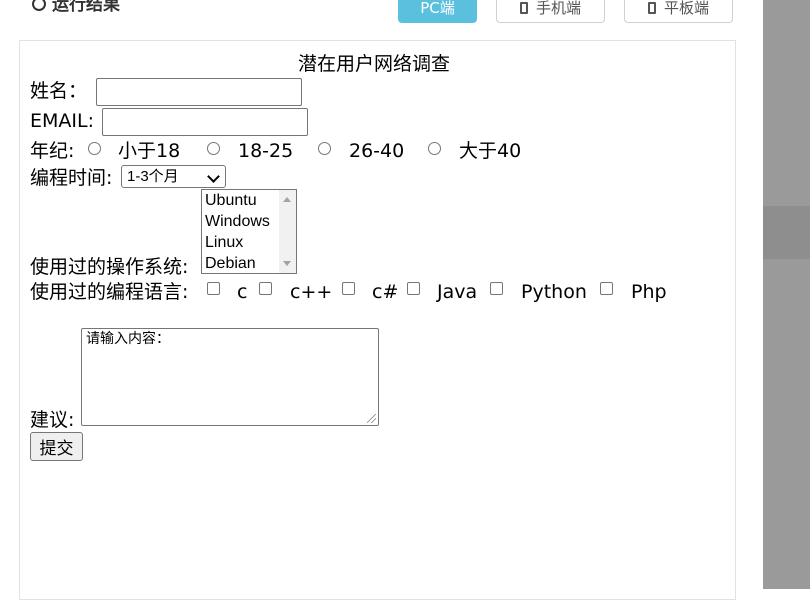 This screenshot has width=810, height=600. What do you see at coordinates (231, 200) in the screenshot?
I see `os-option-ubuntu: Ubuntu` at bounding box center [231, 200].